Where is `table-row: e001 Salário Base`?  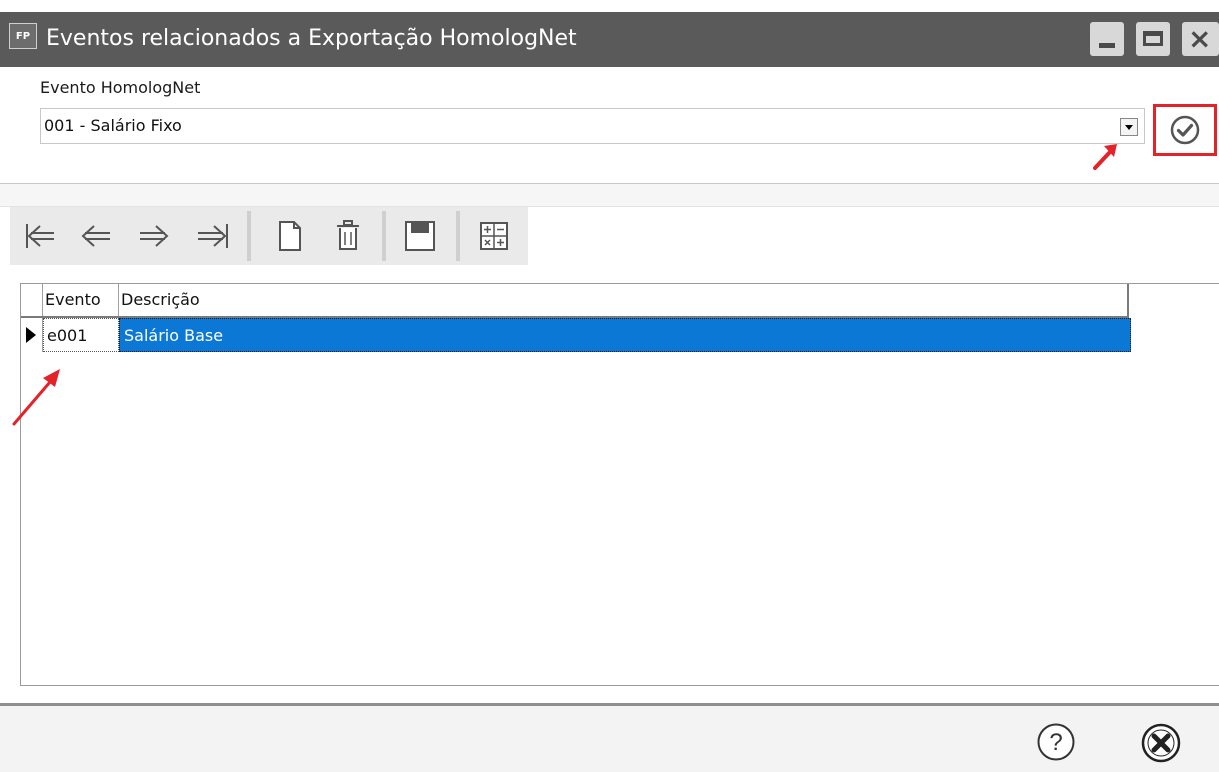 table-row: e001 Salário Base is located at coordinates (576, 335).